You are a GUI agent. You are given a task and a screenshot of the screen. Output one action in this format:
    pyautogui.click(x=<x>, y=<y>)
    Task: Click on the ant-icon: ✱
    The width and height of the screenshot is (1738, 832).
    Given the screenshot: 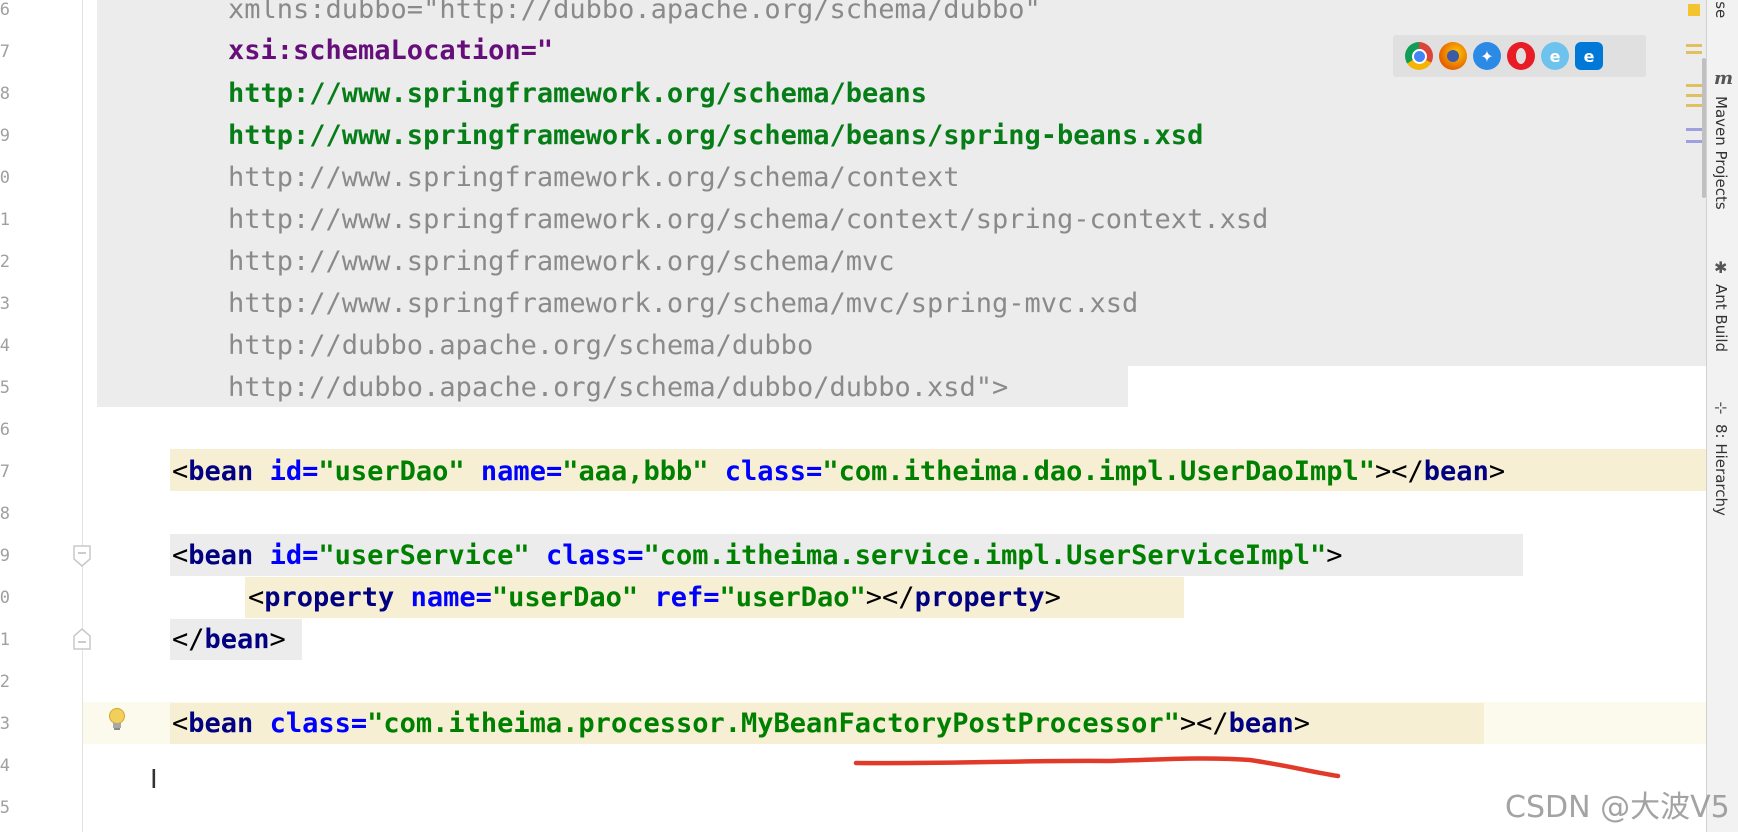 What is the action you would take?
    pyautogui.click(x=1721, y=267)
    